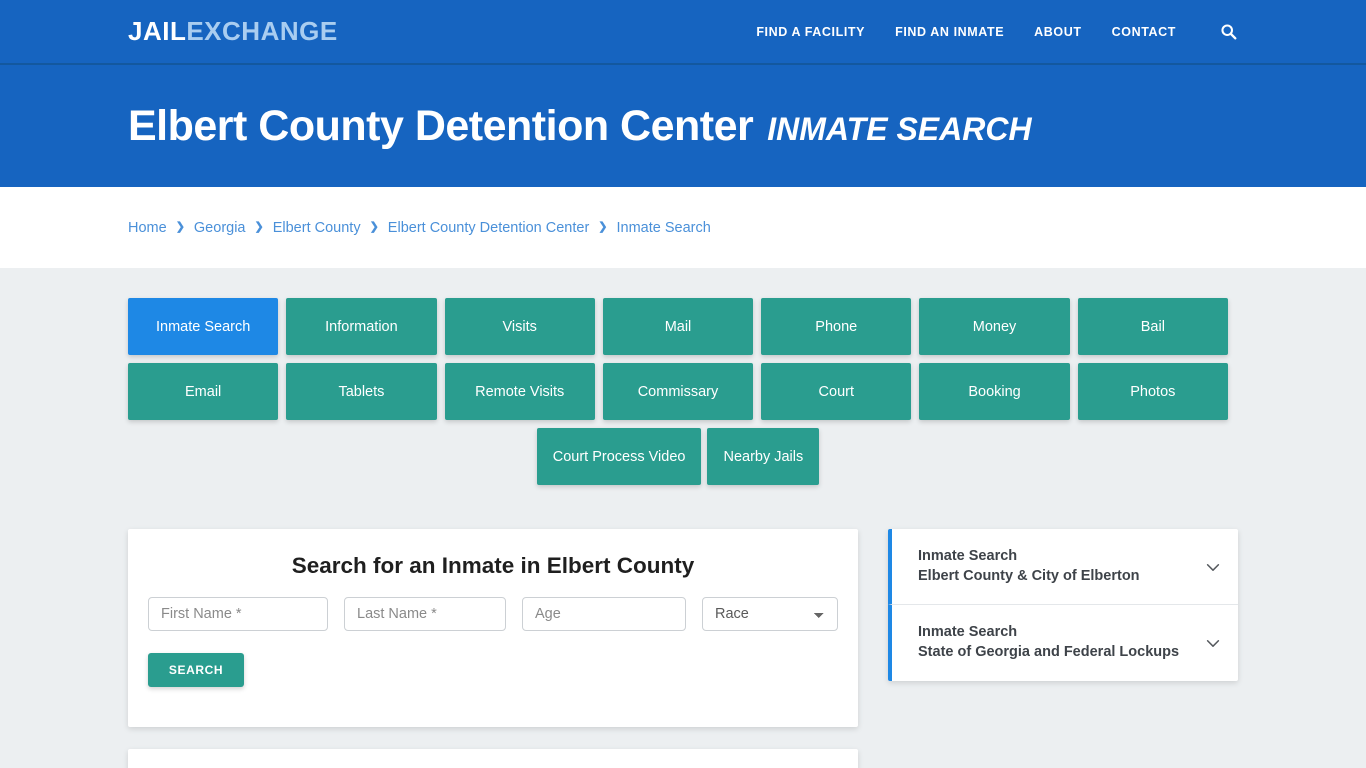 Image resolution: width=1366 pixels, height=768 pixels. What do you see at coordinates (663, 227) in the screenshot?
I see `breadcrumb-item-inmate-search: Inmate Search` at bounding box center [663, 227].